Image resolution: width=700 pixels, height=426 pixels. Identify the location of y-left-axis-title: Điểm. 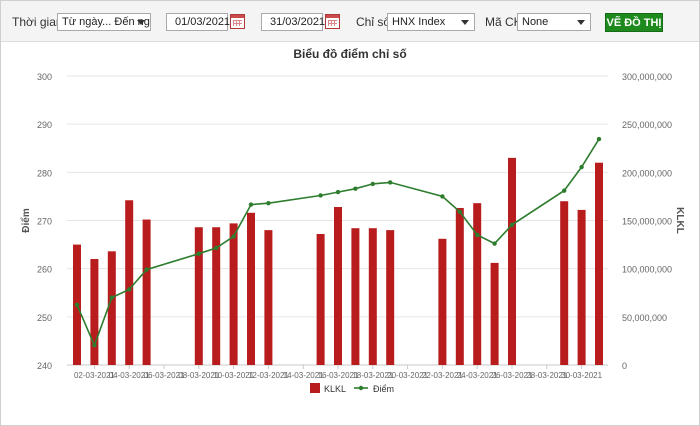
(26, 220).